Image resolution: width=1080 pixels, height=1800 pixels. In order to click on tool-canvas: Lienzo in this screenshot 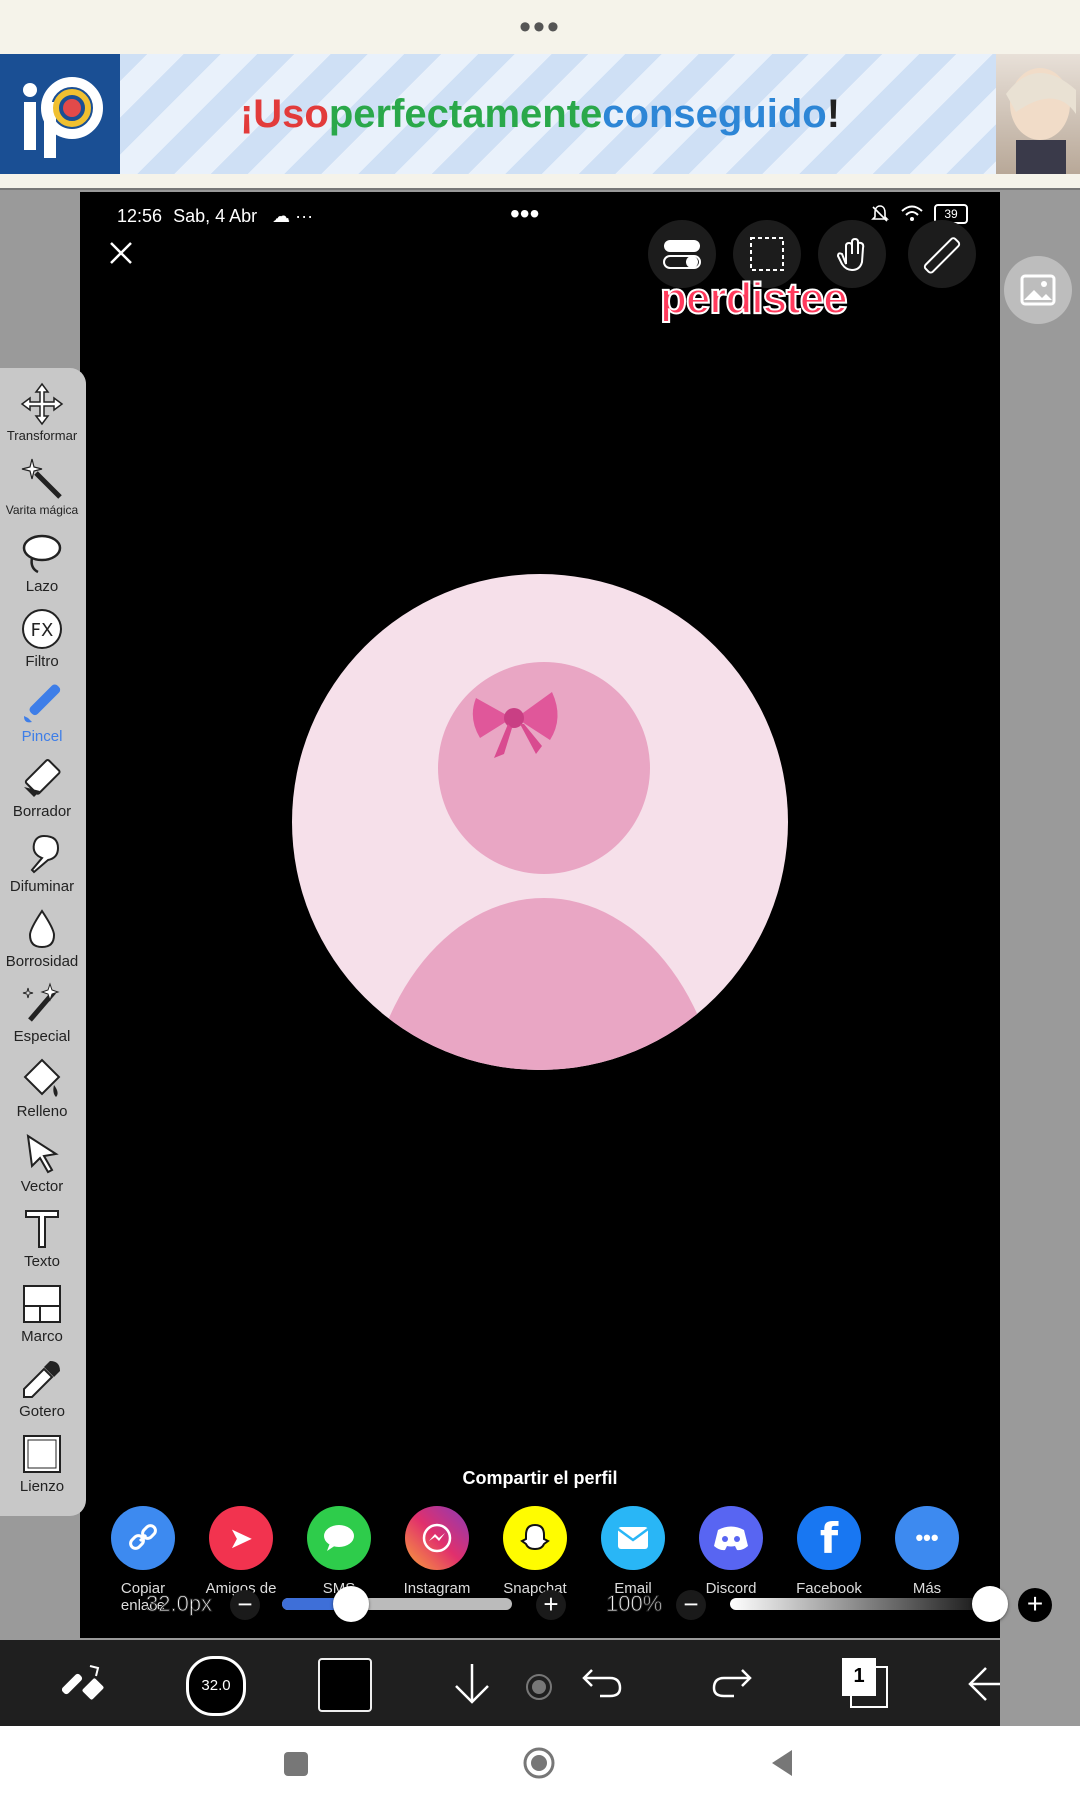, I will do `click(42, 1465)`.